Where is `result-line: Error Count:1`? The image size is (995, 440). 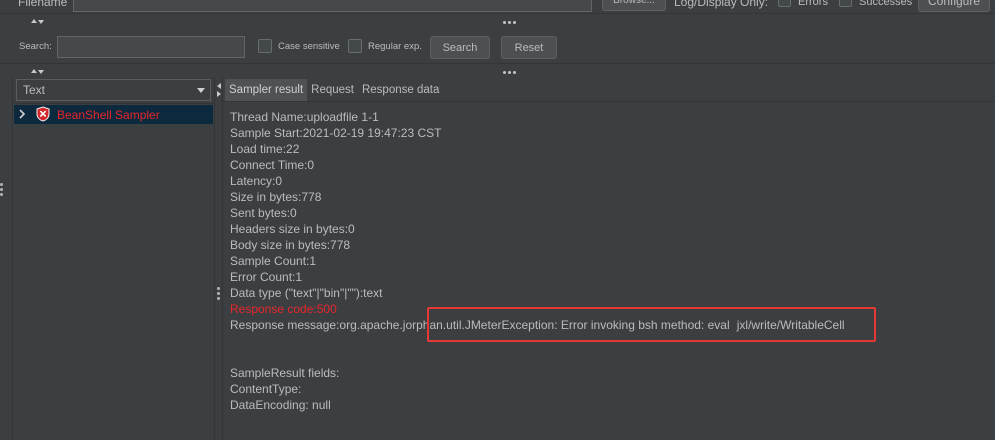
result-line: Error Count:1 is located at coordinates (266, 277).